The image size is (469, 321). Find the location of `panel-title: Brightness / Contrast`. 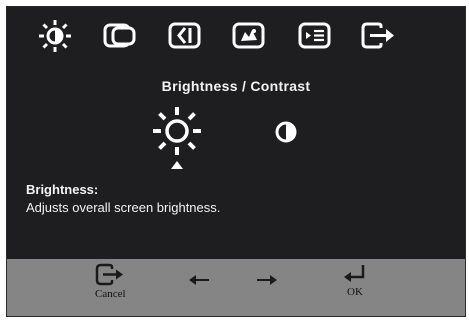

panel-title: Brightness / Contrast is located at coordinates (236, 86).